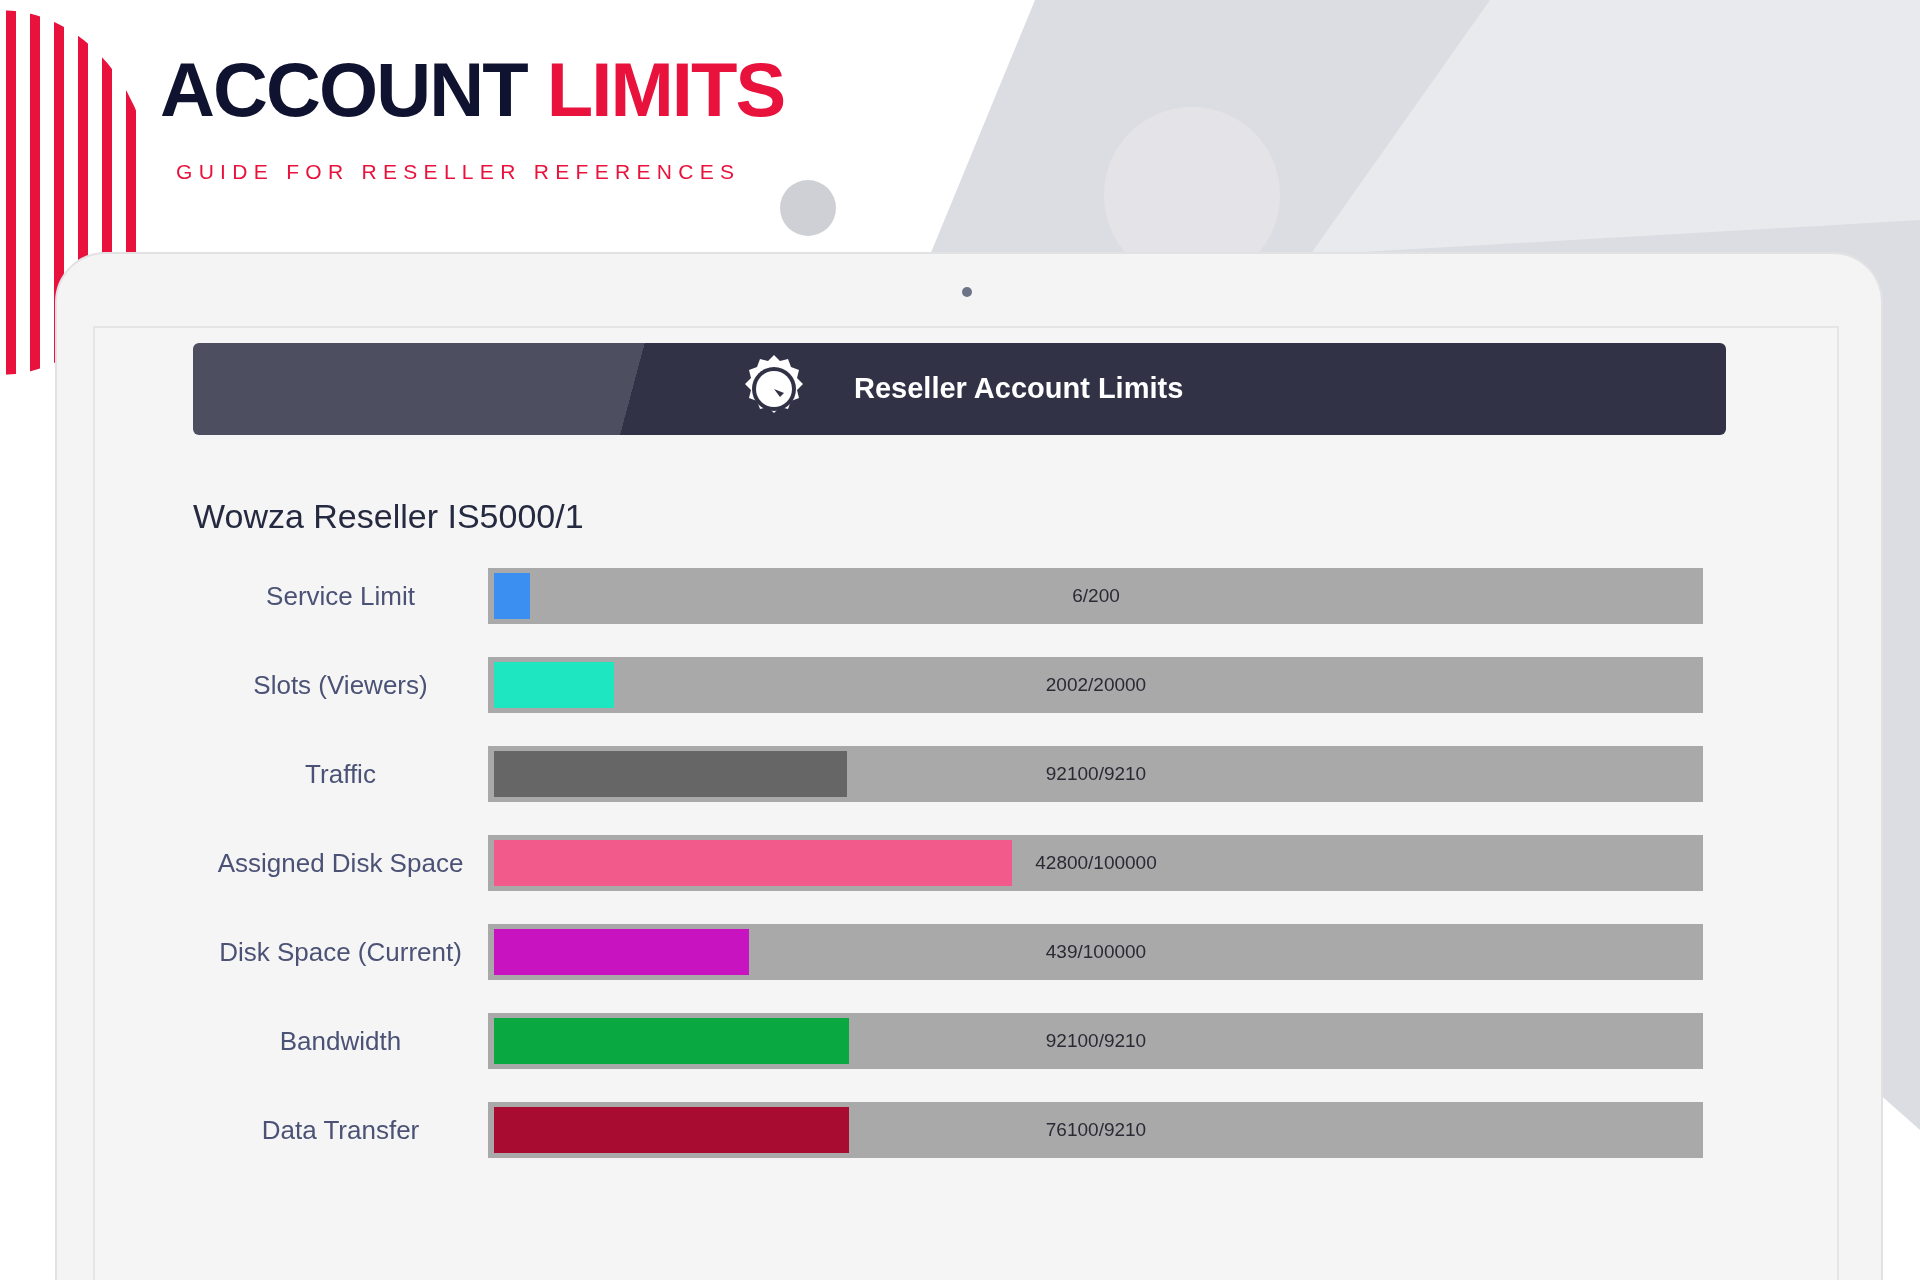 The image size is (1920, 1280). What do you see at coordinates (459, 172) in the screenshot?
I see `banner-subtitle: GUIDE FOR RESELLER REFERENCES` at bounding box center [459, 172].